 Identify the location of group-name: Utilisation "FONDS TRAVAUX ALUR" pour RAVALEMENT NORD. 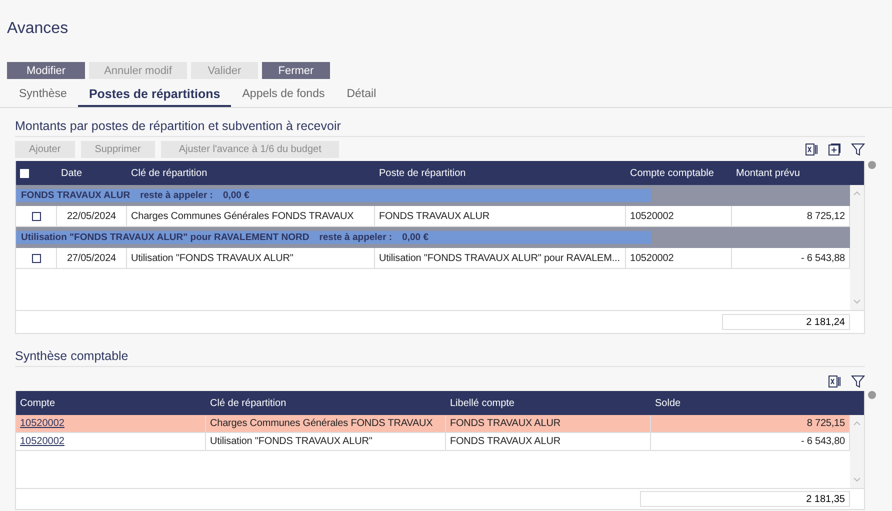
(165, 237).